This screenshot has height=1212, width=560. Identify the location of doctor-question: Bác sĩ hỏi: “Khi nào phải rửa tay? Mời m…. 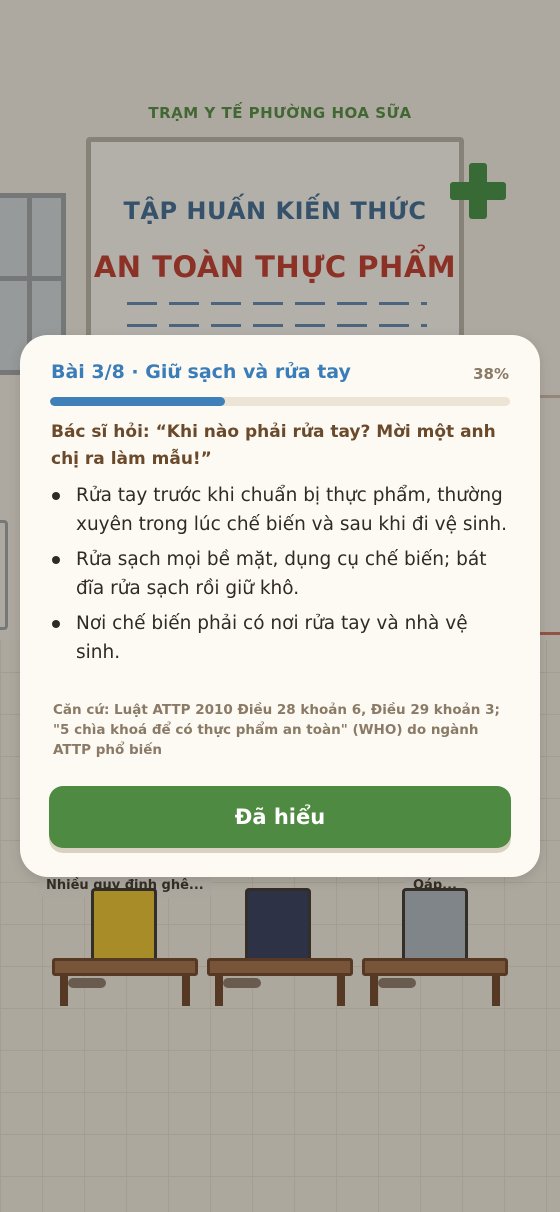
(273, 445).